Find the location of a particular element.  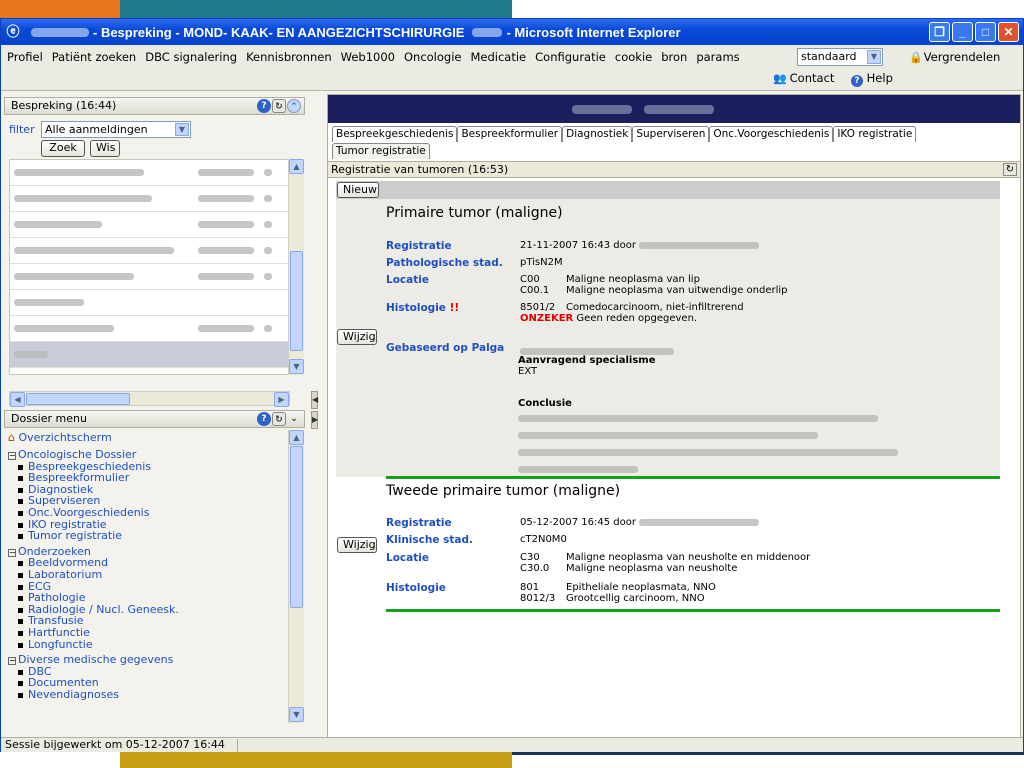

menu-item-web1000: Web1000 is located at coordinates (368, 57).